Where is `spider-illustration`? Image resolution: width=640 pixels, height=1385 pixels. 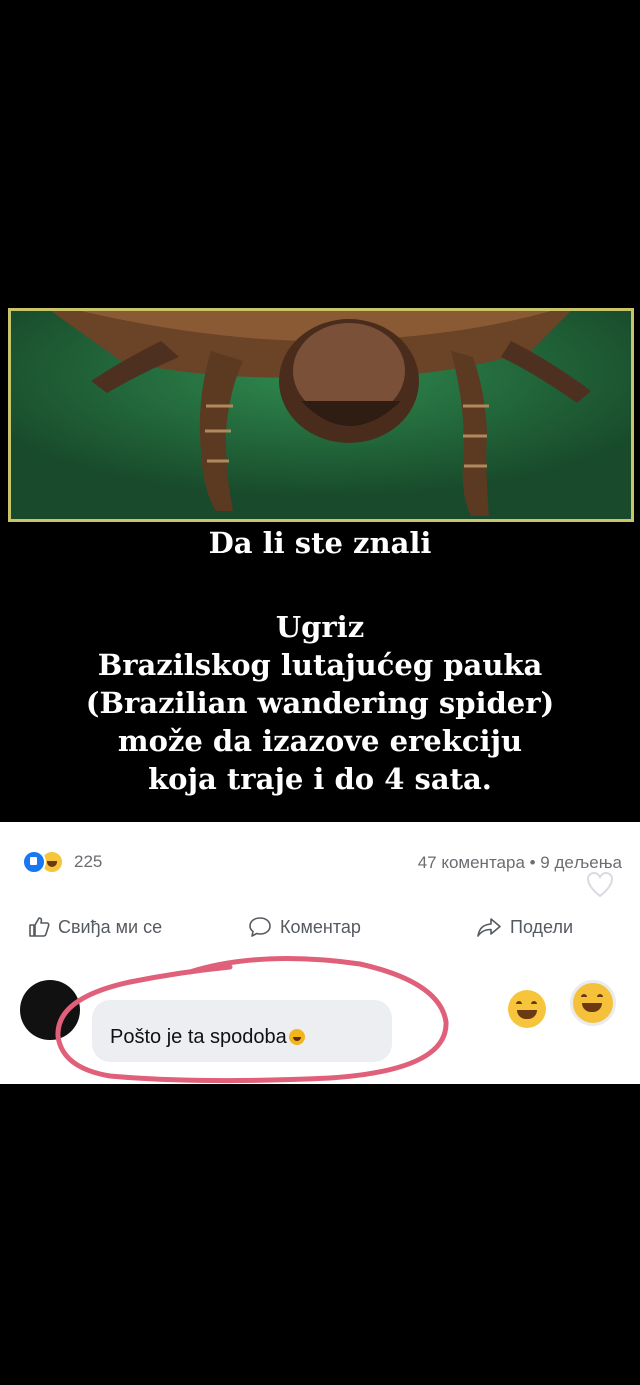
spider-illustration is located at coordinates (321, 415).